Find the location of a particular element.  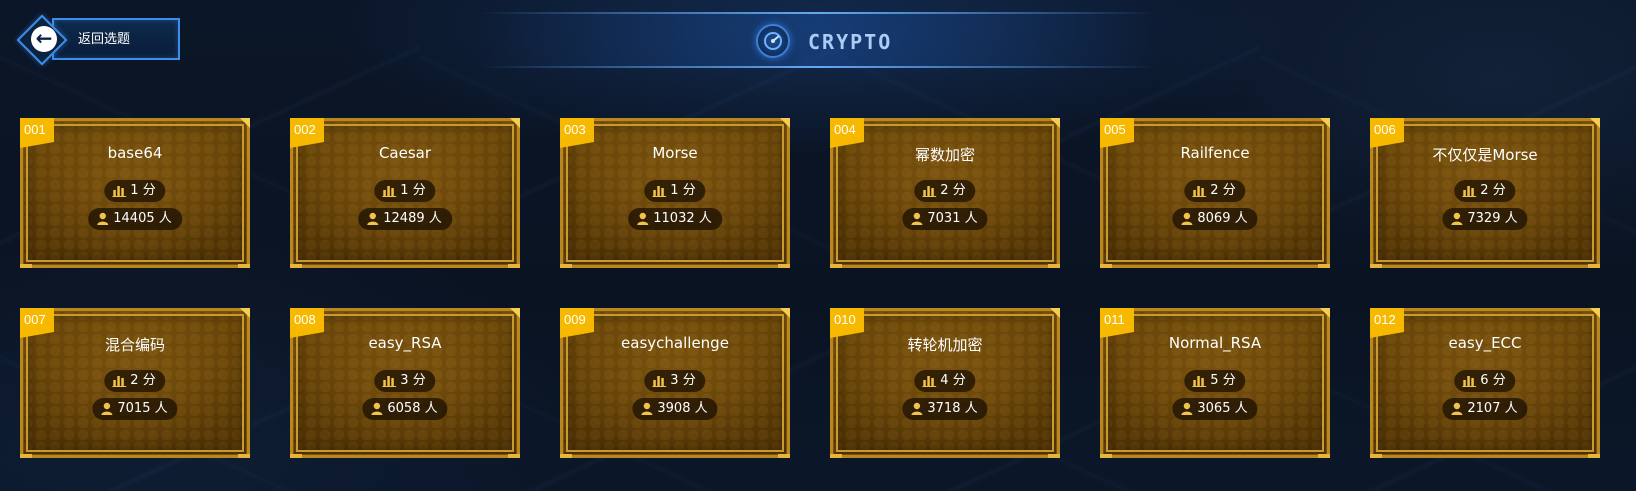

challenge-card: 002 Caesar 1 分 12489 人 is located at coordinates (405, 193).